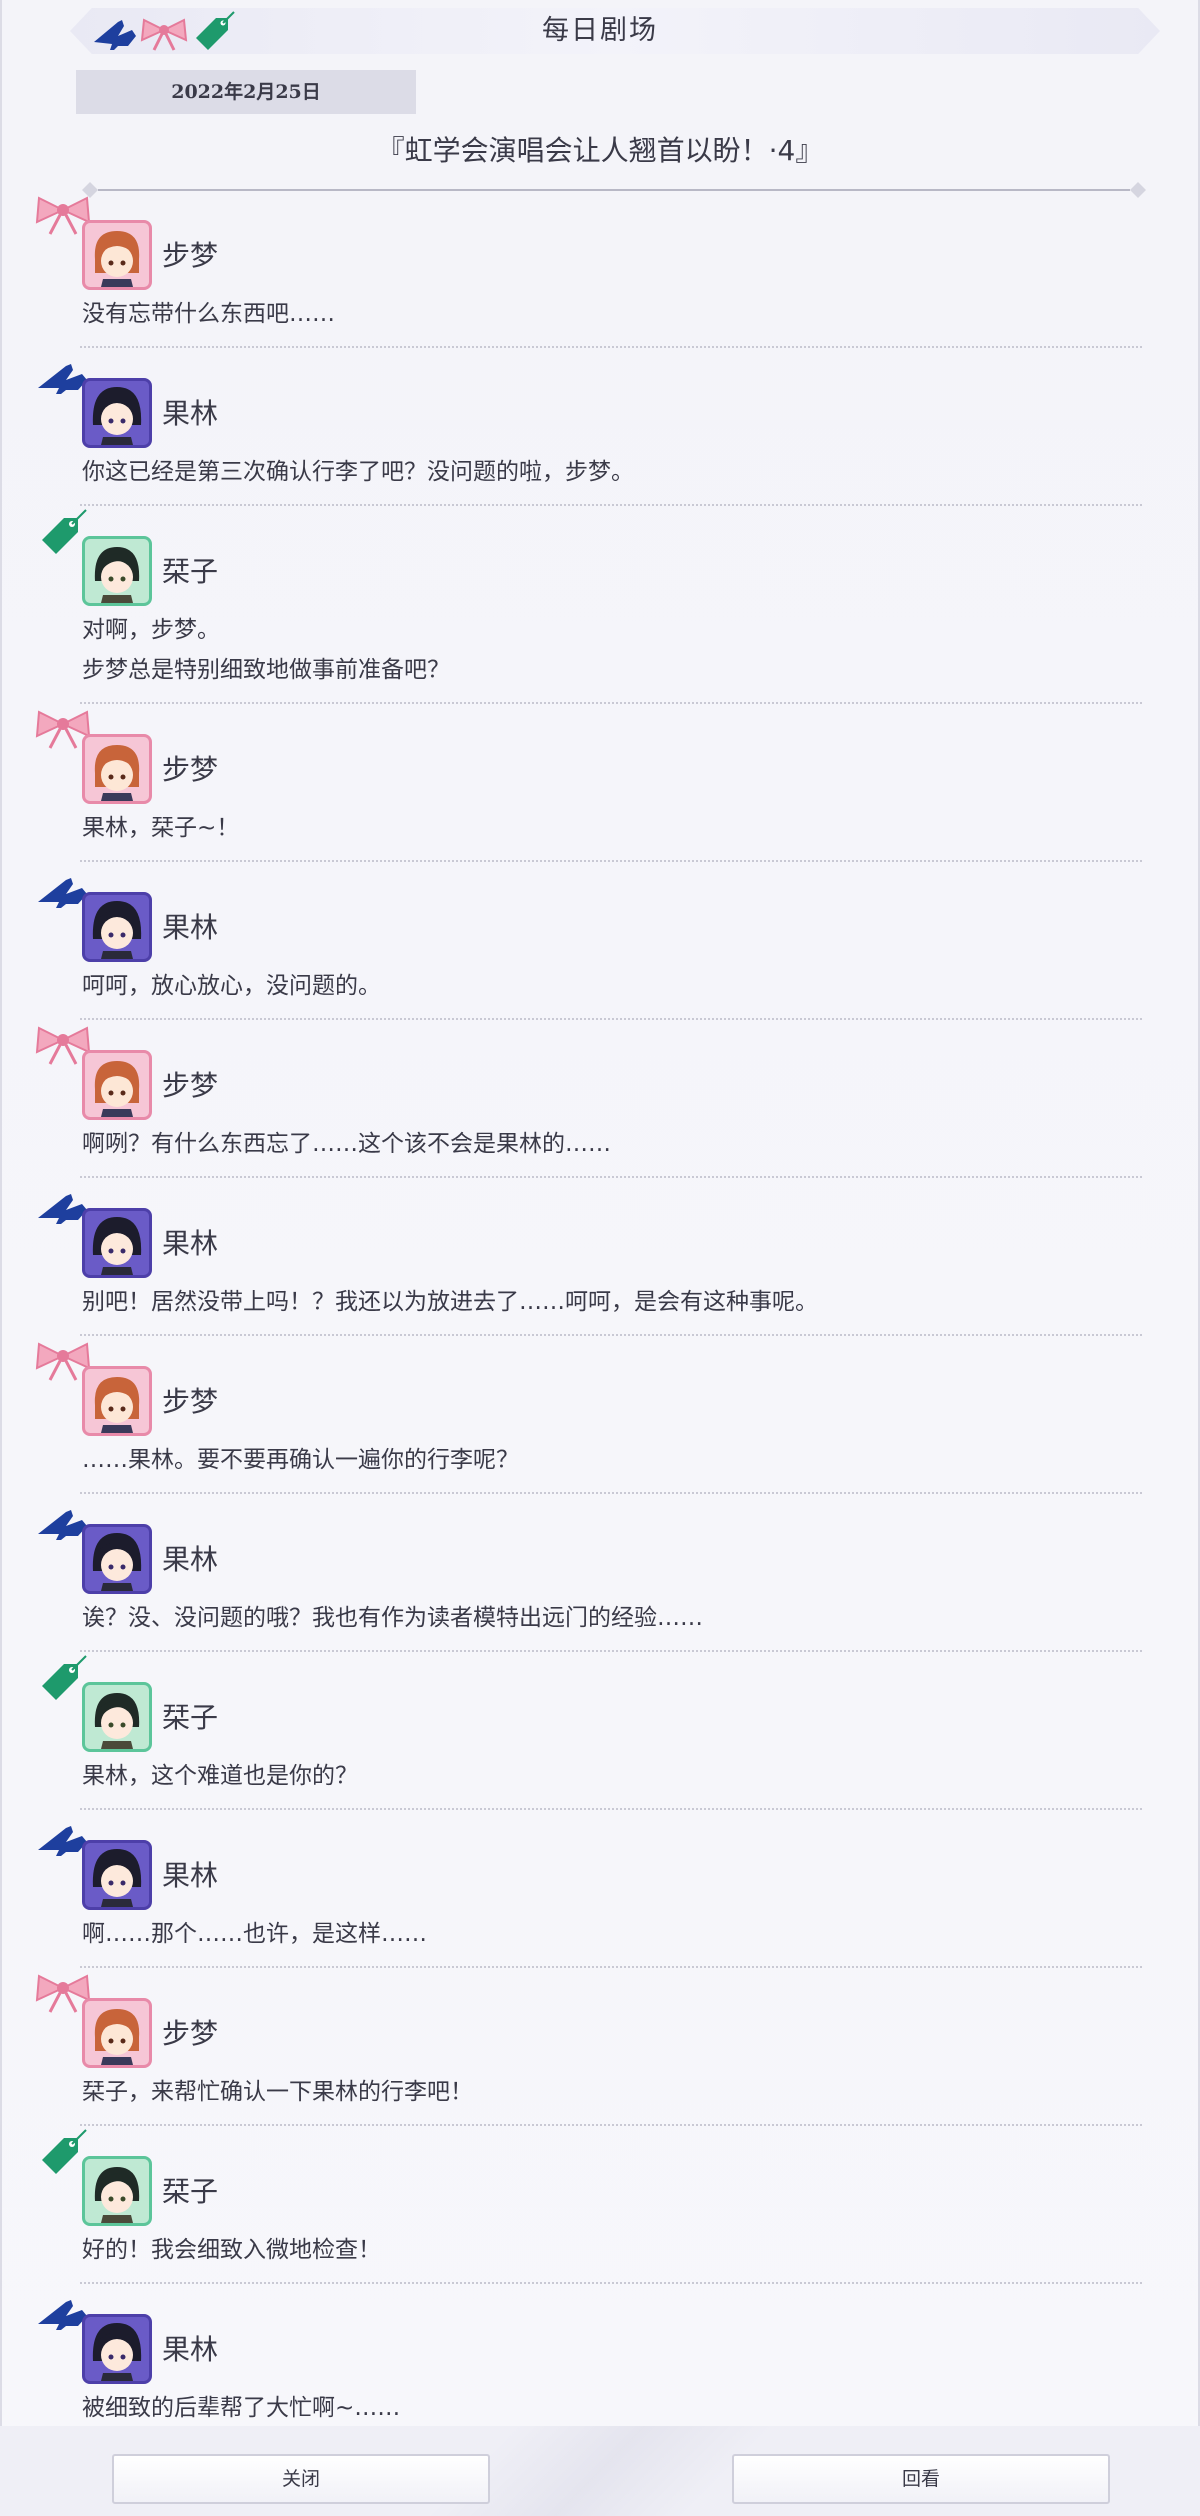 This screenshot has height=2516, width=1200. I want to click on dialogue-entry: 栞子对啊，步梦。步梦总是特别细致地做事前准备吧？, so click(592, 605).